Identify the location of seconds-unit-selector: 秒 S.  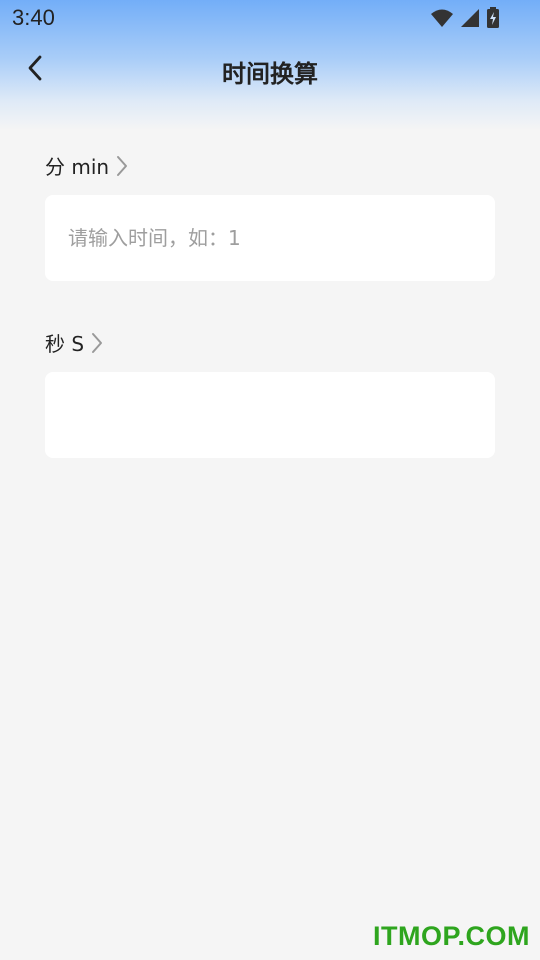
(74, 342).